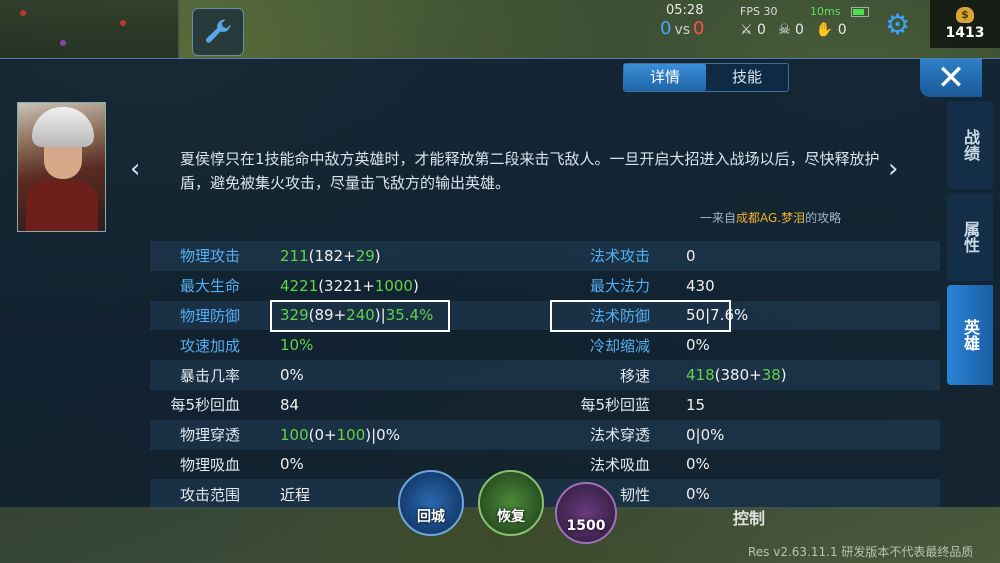 Image resolution: width=1000 pixels, height=563 pixels. I want to click on skull-icon: ☠, so click(784, 30).